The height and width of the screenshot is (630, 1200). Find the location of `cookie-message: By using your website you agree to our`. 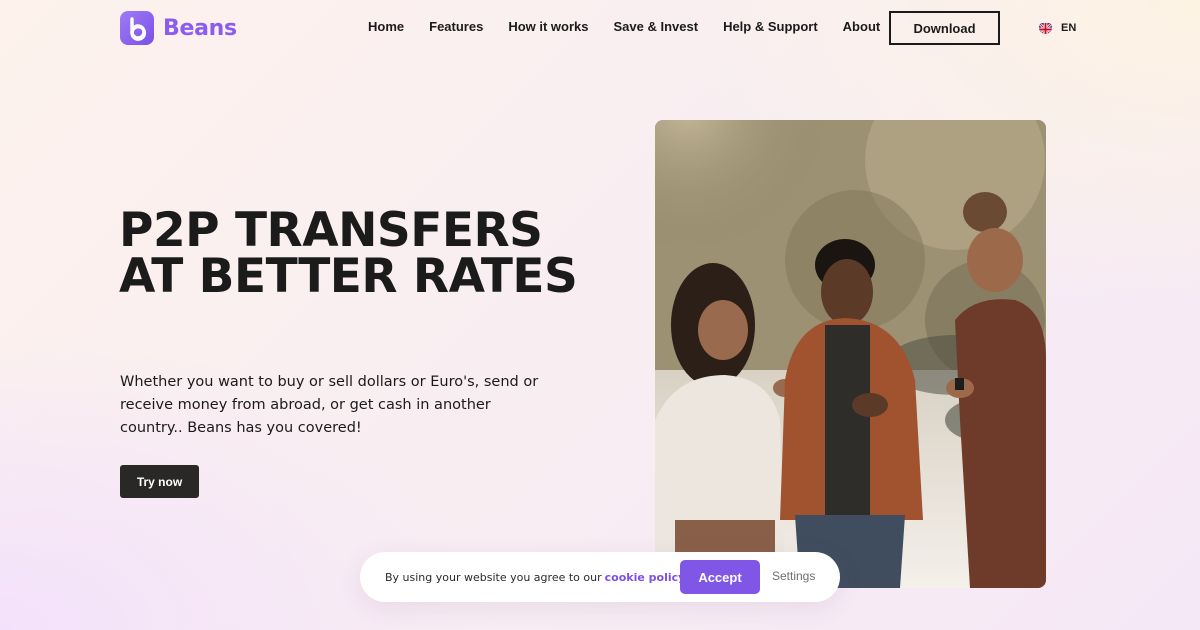

cookie-message: By using your website you agree to our is located at coordinates (493, 577).